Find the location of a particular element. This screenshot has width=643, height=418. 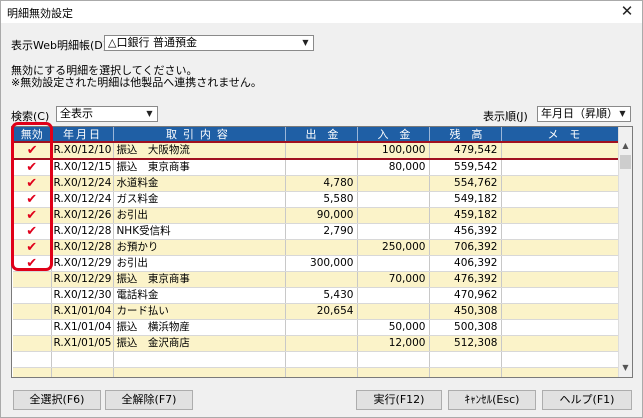

scroll-down-icon: ▼ is located at coordinates (625, 369).